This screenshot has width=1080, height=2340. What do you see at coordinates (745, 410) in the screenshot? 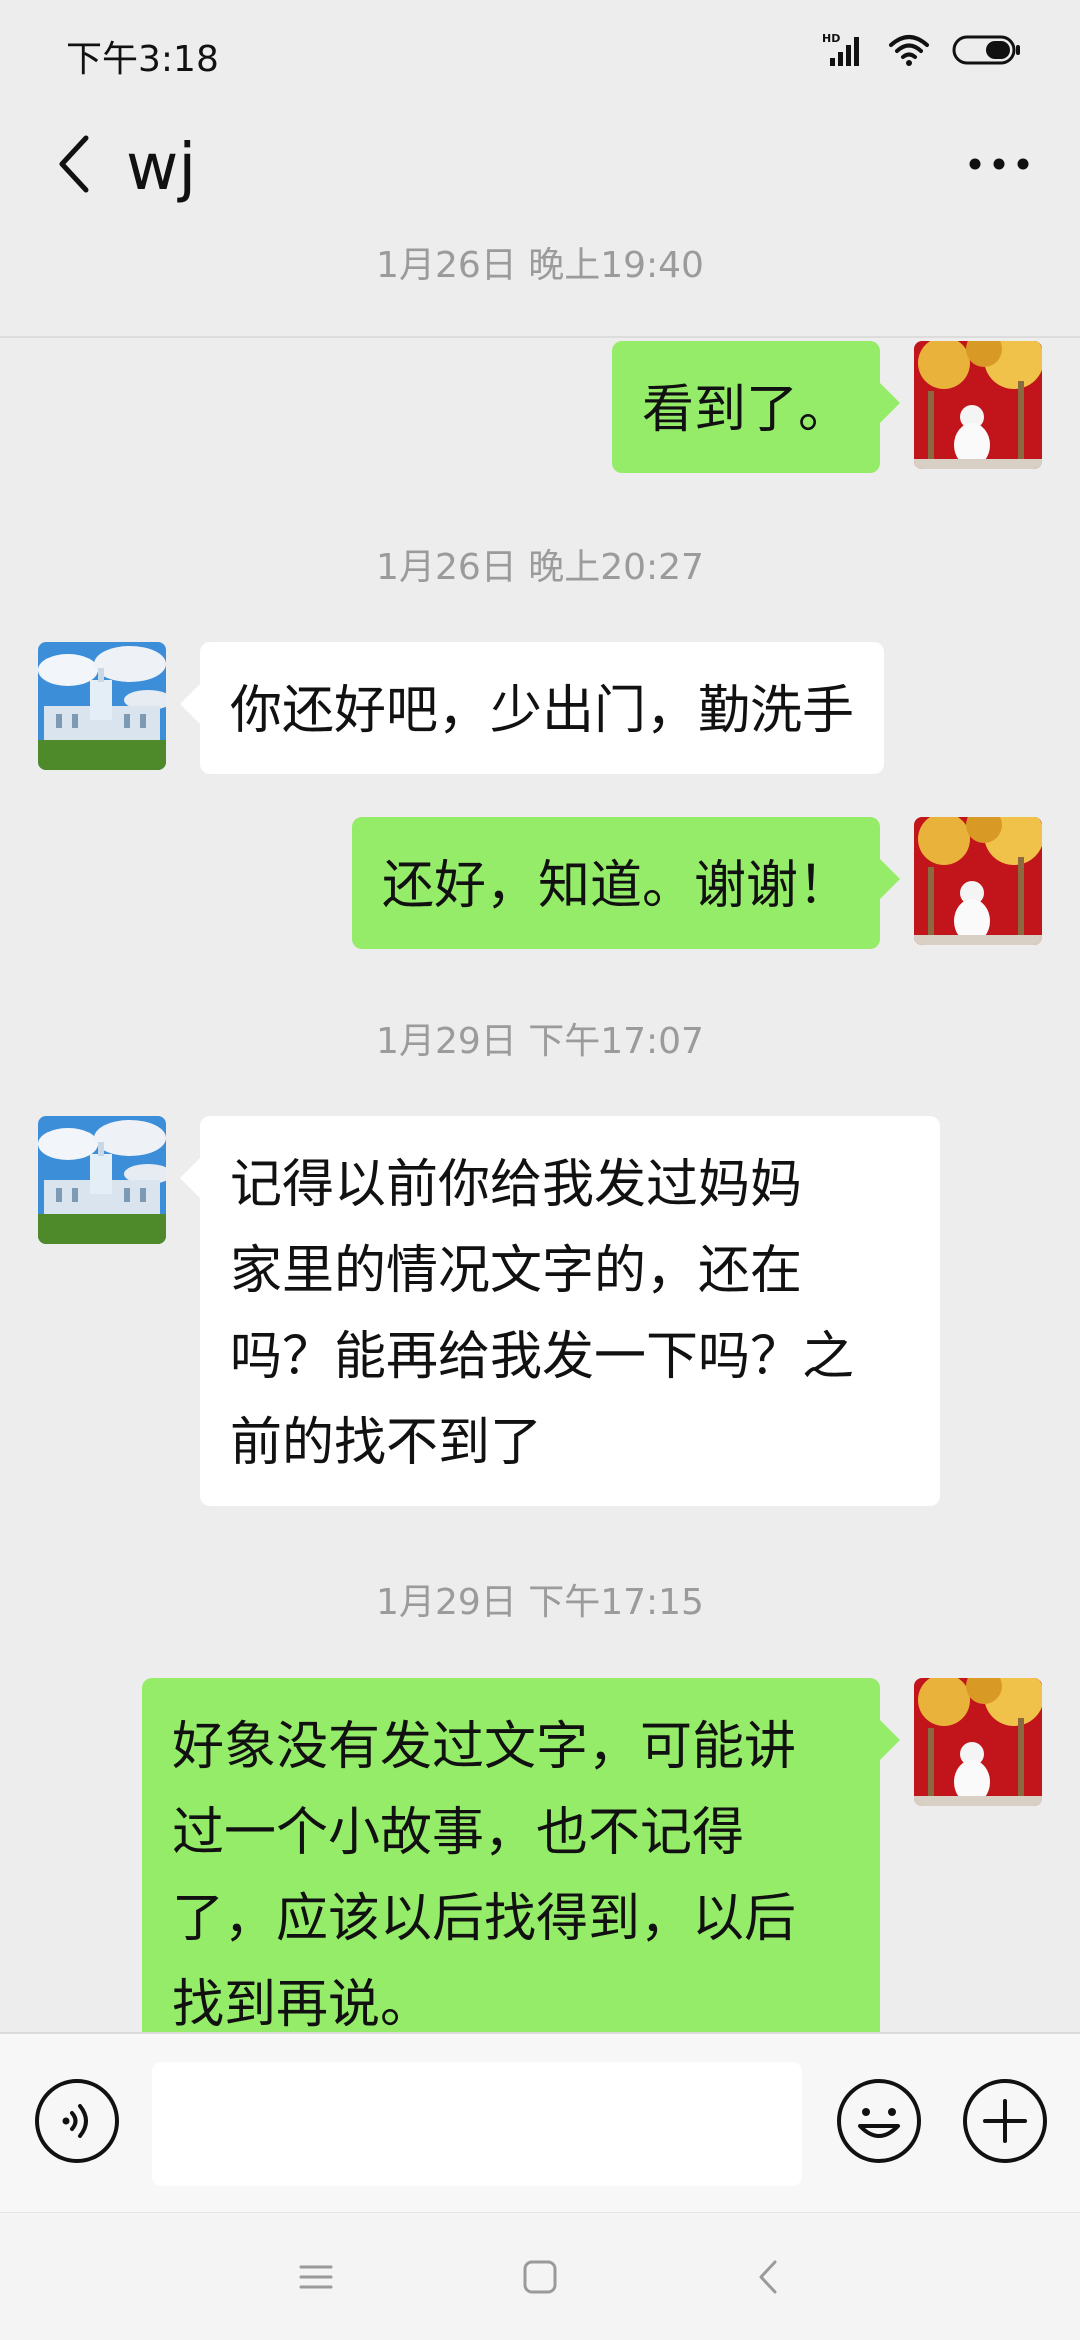
I see `message-text: 看到了。` at bounding box center [745, 410].